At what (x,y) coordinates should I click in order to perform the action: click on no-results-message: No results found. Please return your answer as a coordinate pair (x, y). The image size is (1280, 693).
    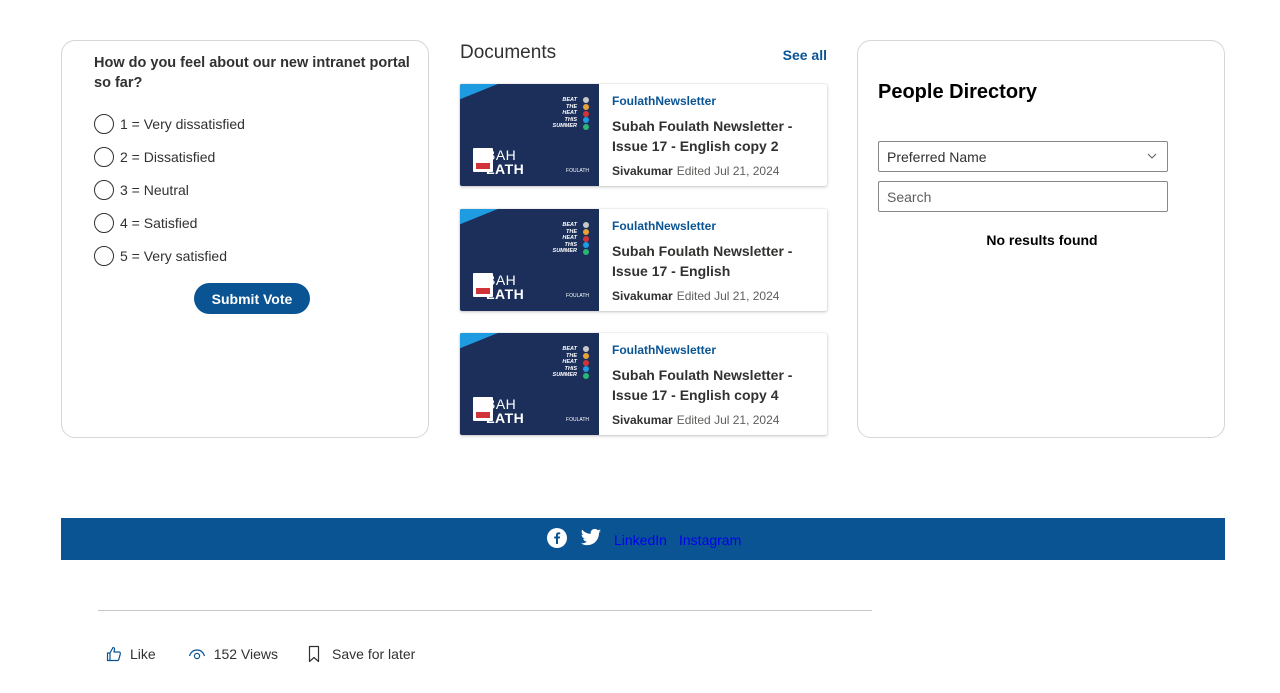
    Looking at the image, I should click on (1042, 240).